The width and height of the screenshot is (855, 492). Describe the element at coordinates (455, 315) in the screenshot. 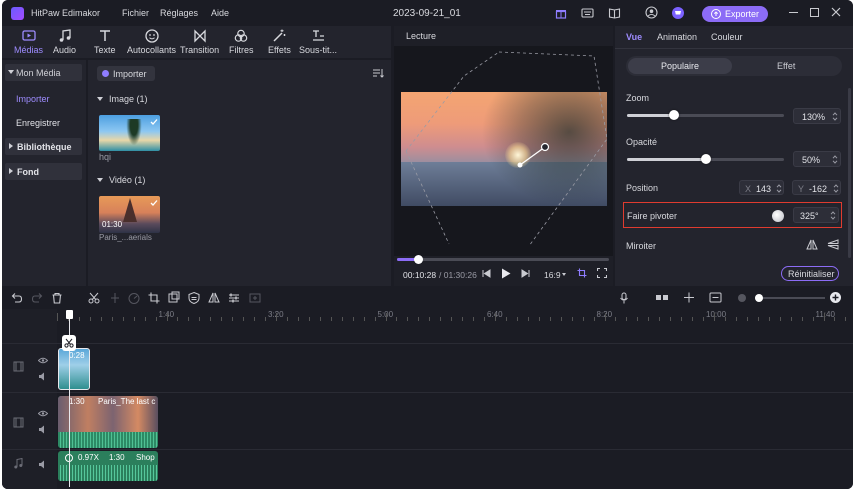

I see `time-ruler: 1:403:205:006:408:2010:0011:40` at that location.